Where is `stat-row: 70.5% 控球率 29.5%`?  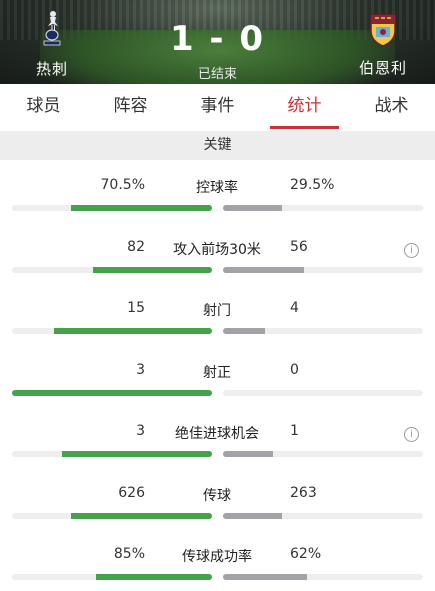 stat-row: 70.5% 控球率 29.5% is located at coordinates (217, 191).